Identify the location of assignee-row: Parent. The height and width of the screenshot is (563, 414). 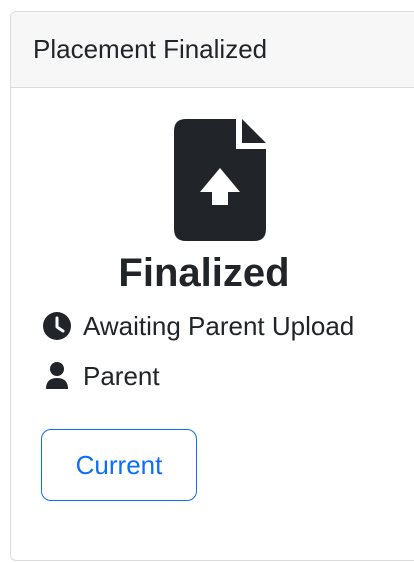
(100, 376).